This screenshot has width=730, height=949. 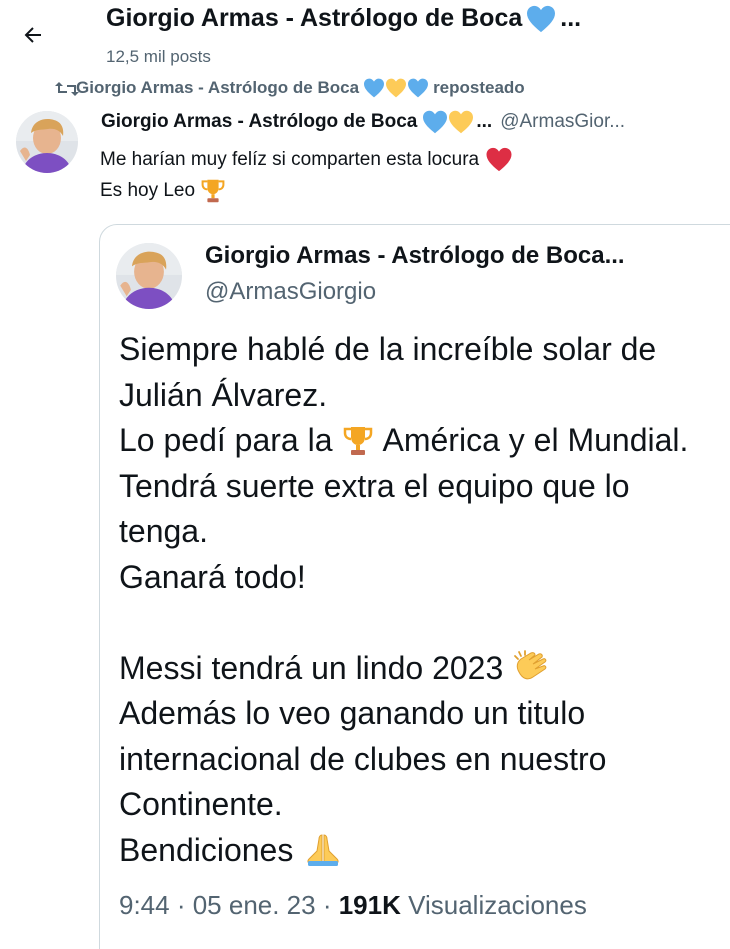 I want to click on quoted-line: Ganará todo!, so click(x=403, y=578).